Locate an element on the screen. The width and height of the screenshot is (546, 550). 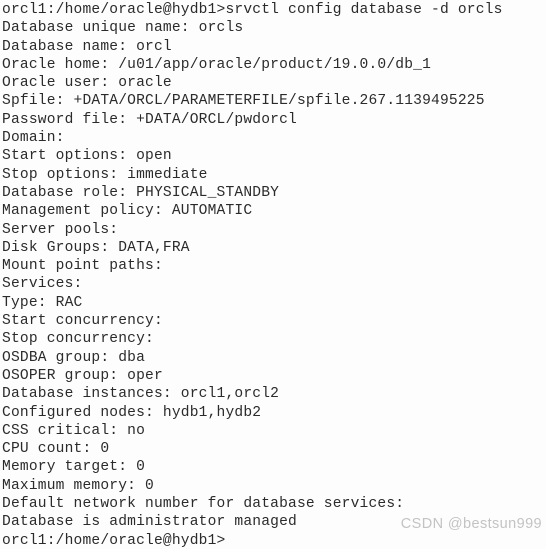
terminal-line: OSDBA group: dba is located at coordinates (74, 357).